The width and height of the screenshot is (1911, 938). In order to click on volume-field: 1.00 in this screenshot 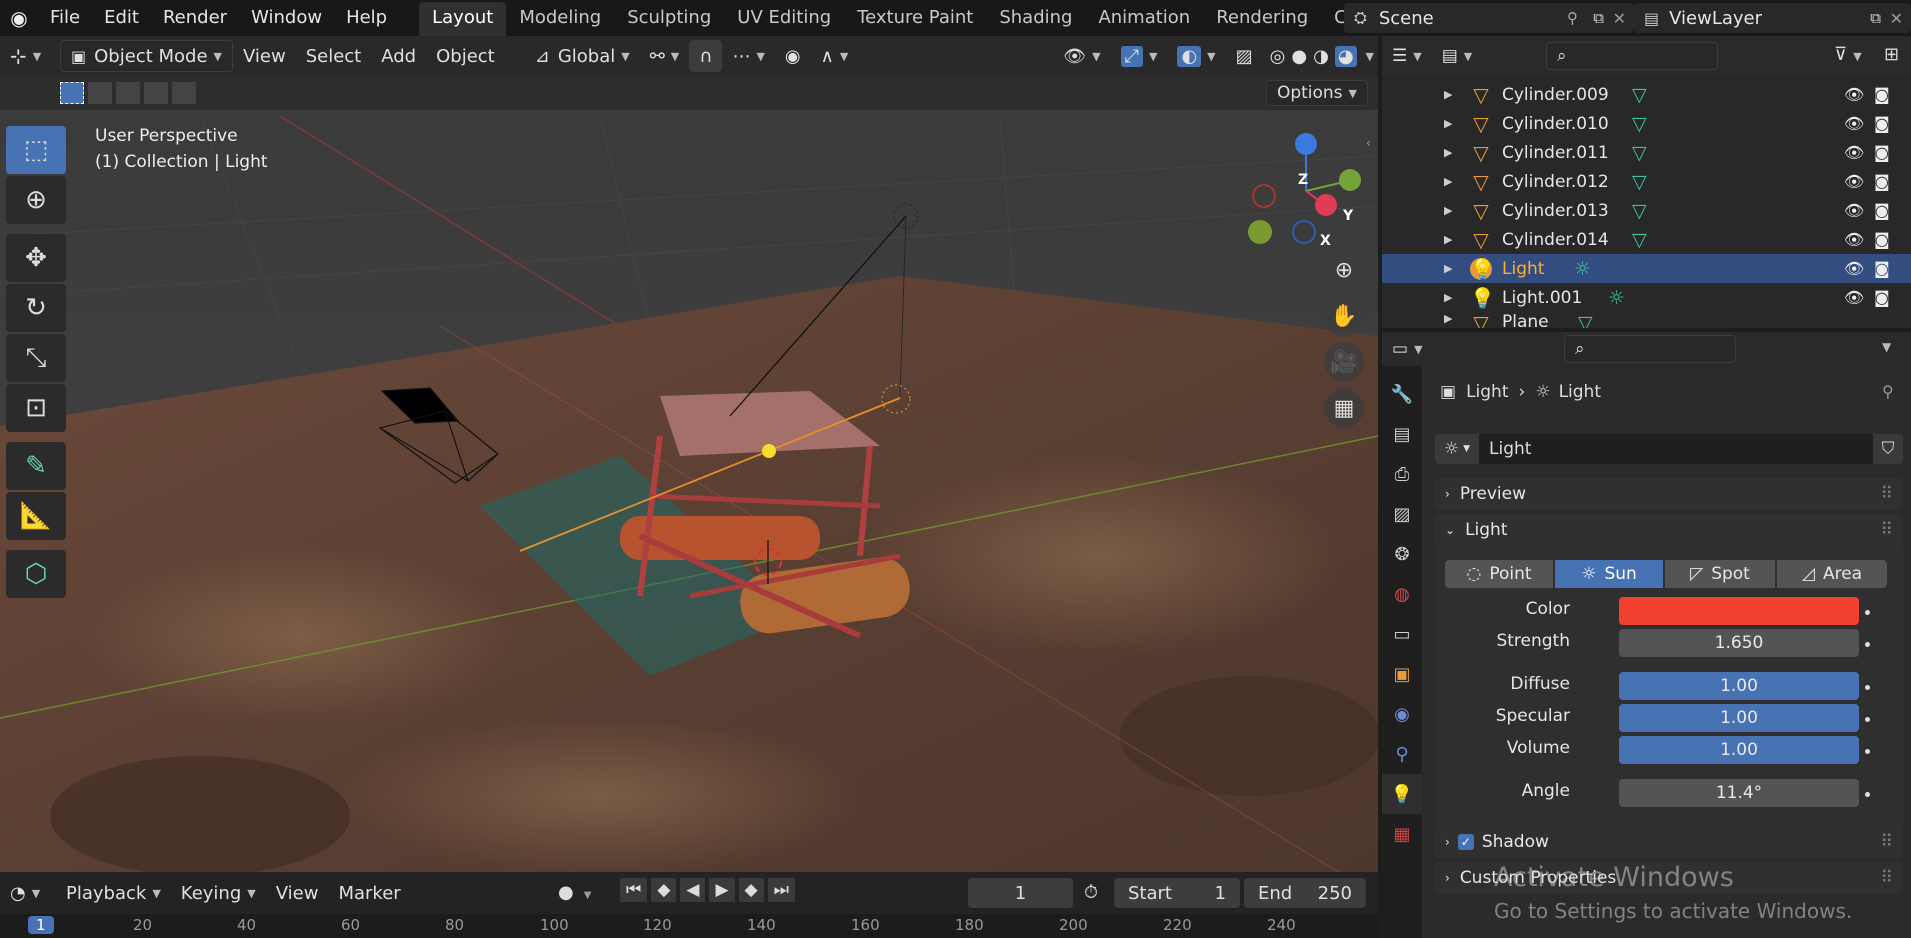, I will do `click(1739, 750)`.